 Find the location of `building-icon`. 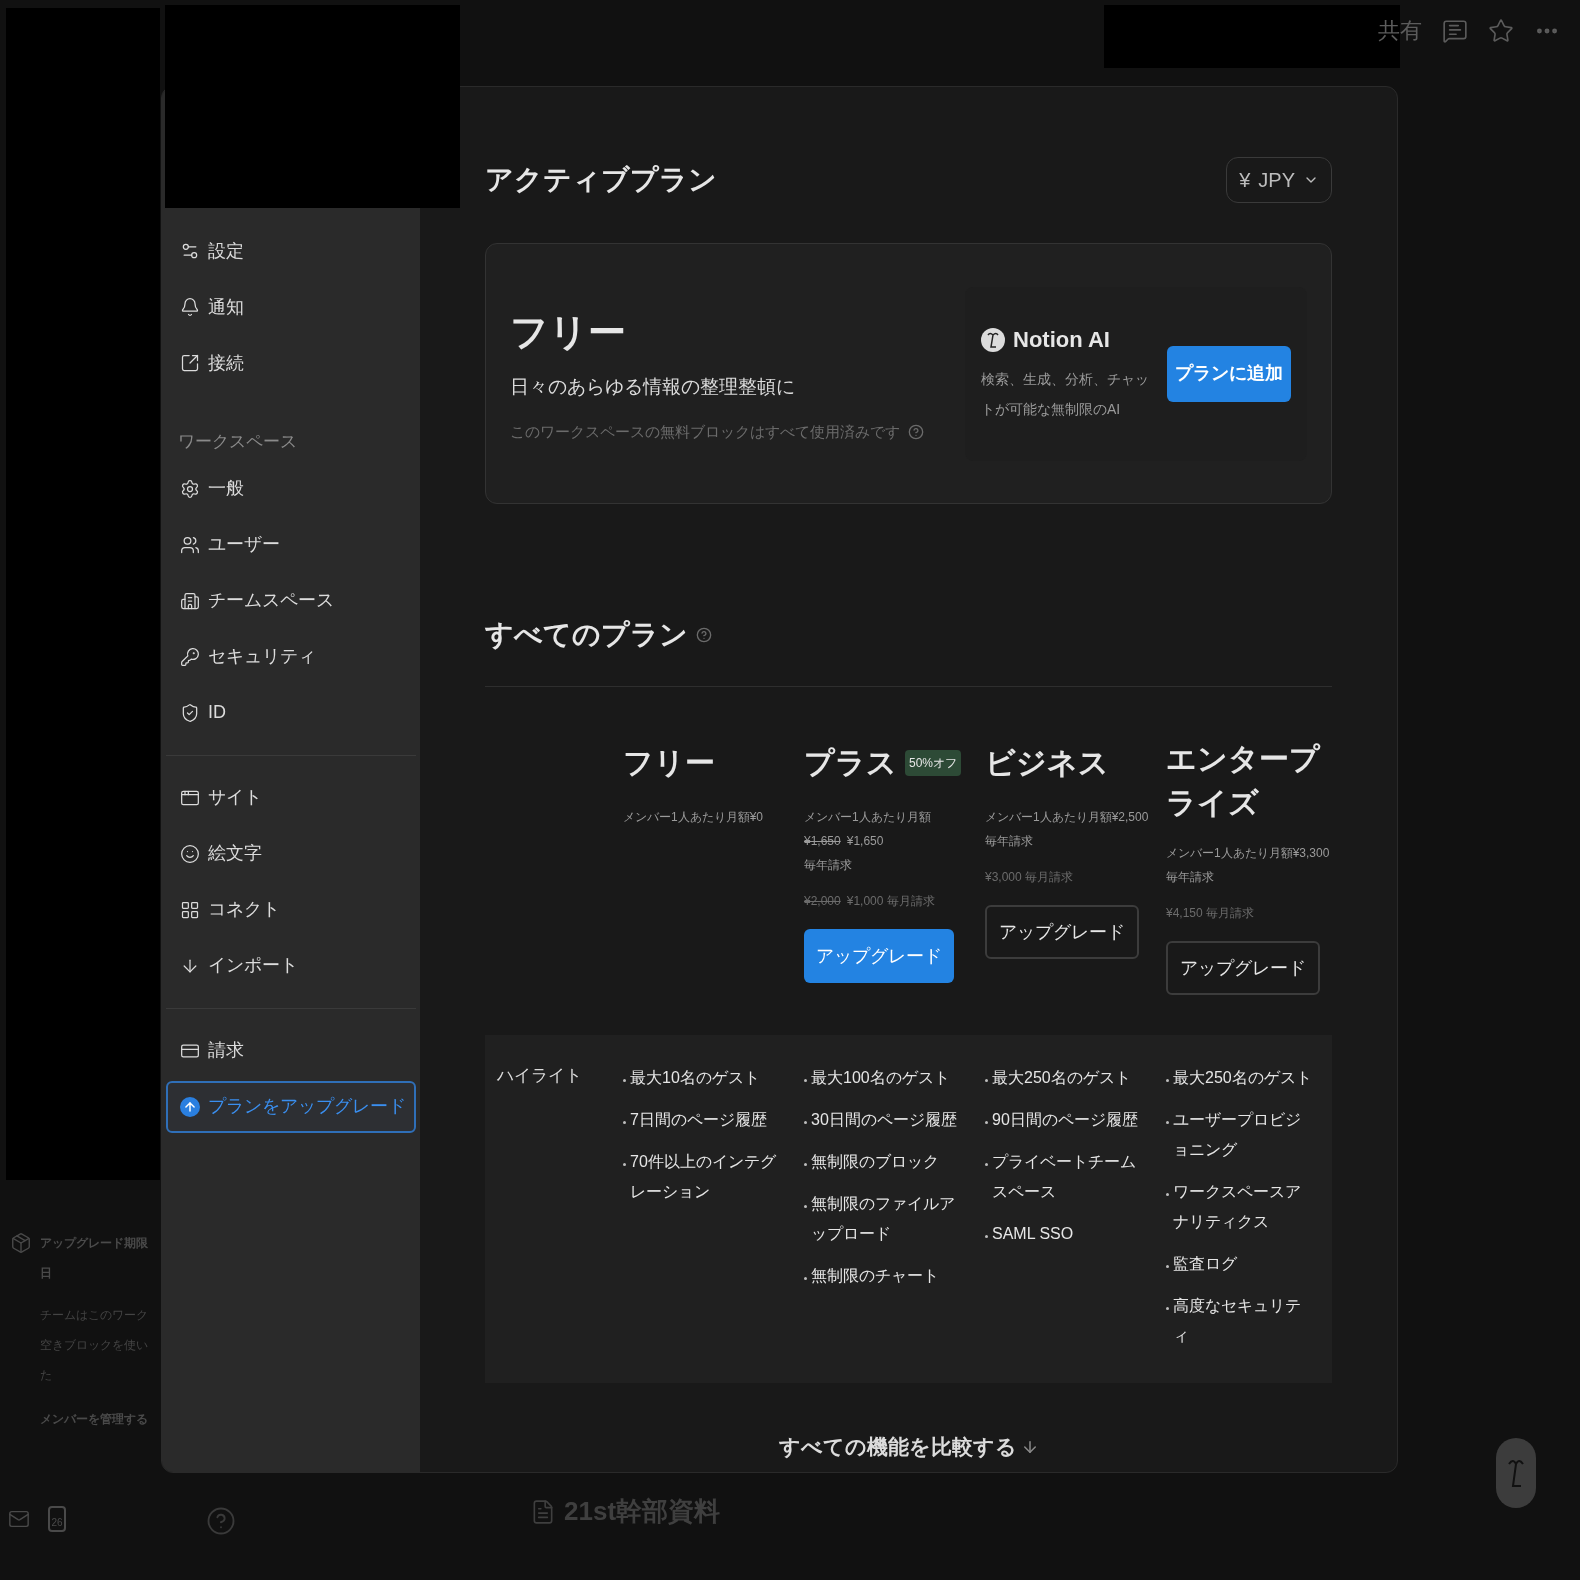

building-icon is located at coordinates (190, 600).